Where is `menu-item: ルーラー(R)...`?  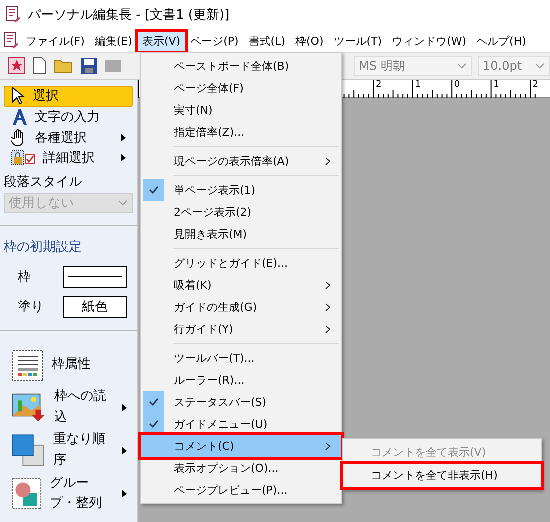 menu-item: ルーラー(R)... is located at coordinates (241, 380).